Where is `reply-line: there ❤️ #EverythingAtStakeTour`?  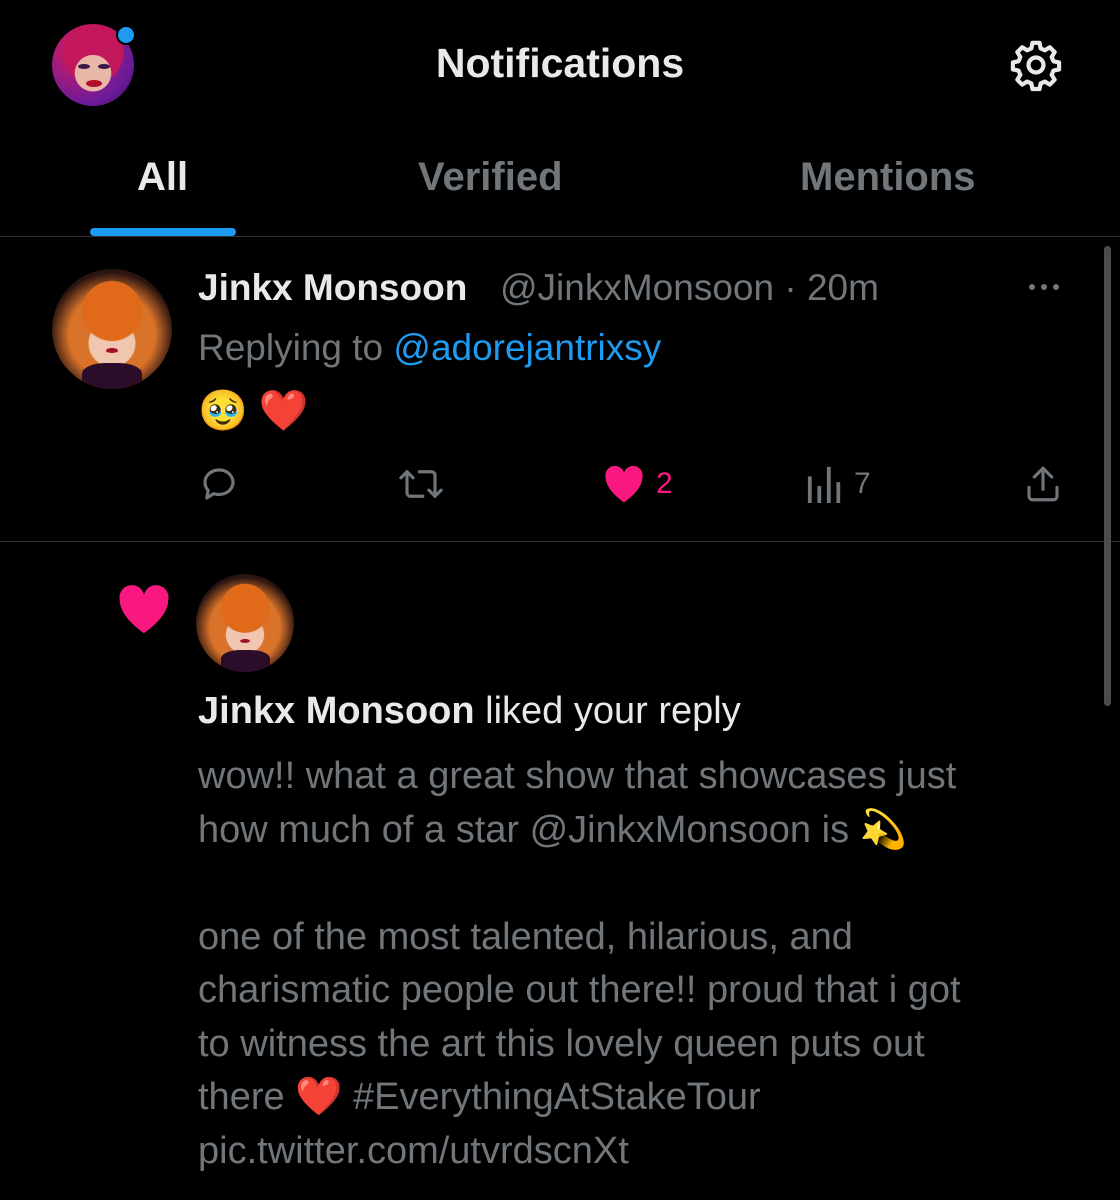 reply-line: there ❤️ #EverythingAtStakeTour is located at coordinates (479, 1097).